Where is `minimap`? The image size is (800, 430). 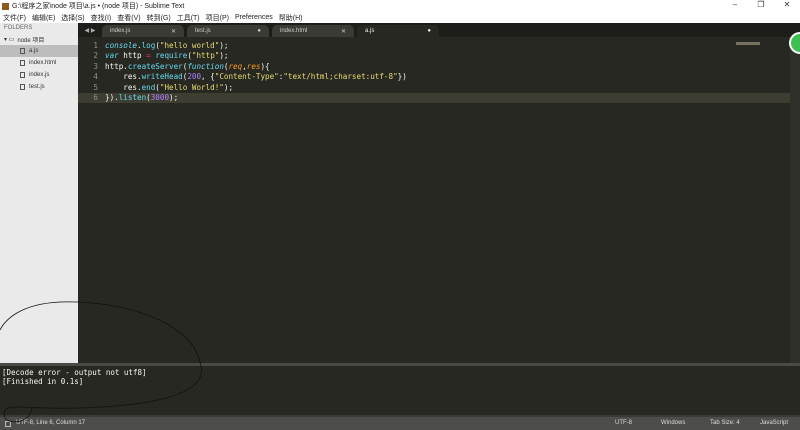
minimap is located at coordinates (748, 43).